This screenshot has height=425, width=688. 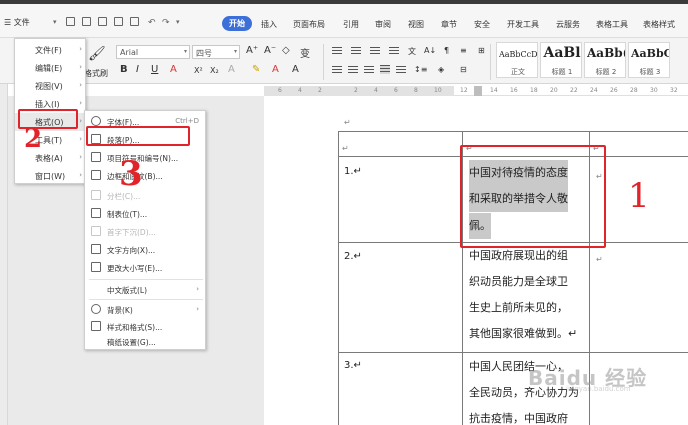 What do you see at coordinates (561, 60) in the screenshot?
I see `style-heading-1: AaBl 标题 1` at bounding box center [561, 60].